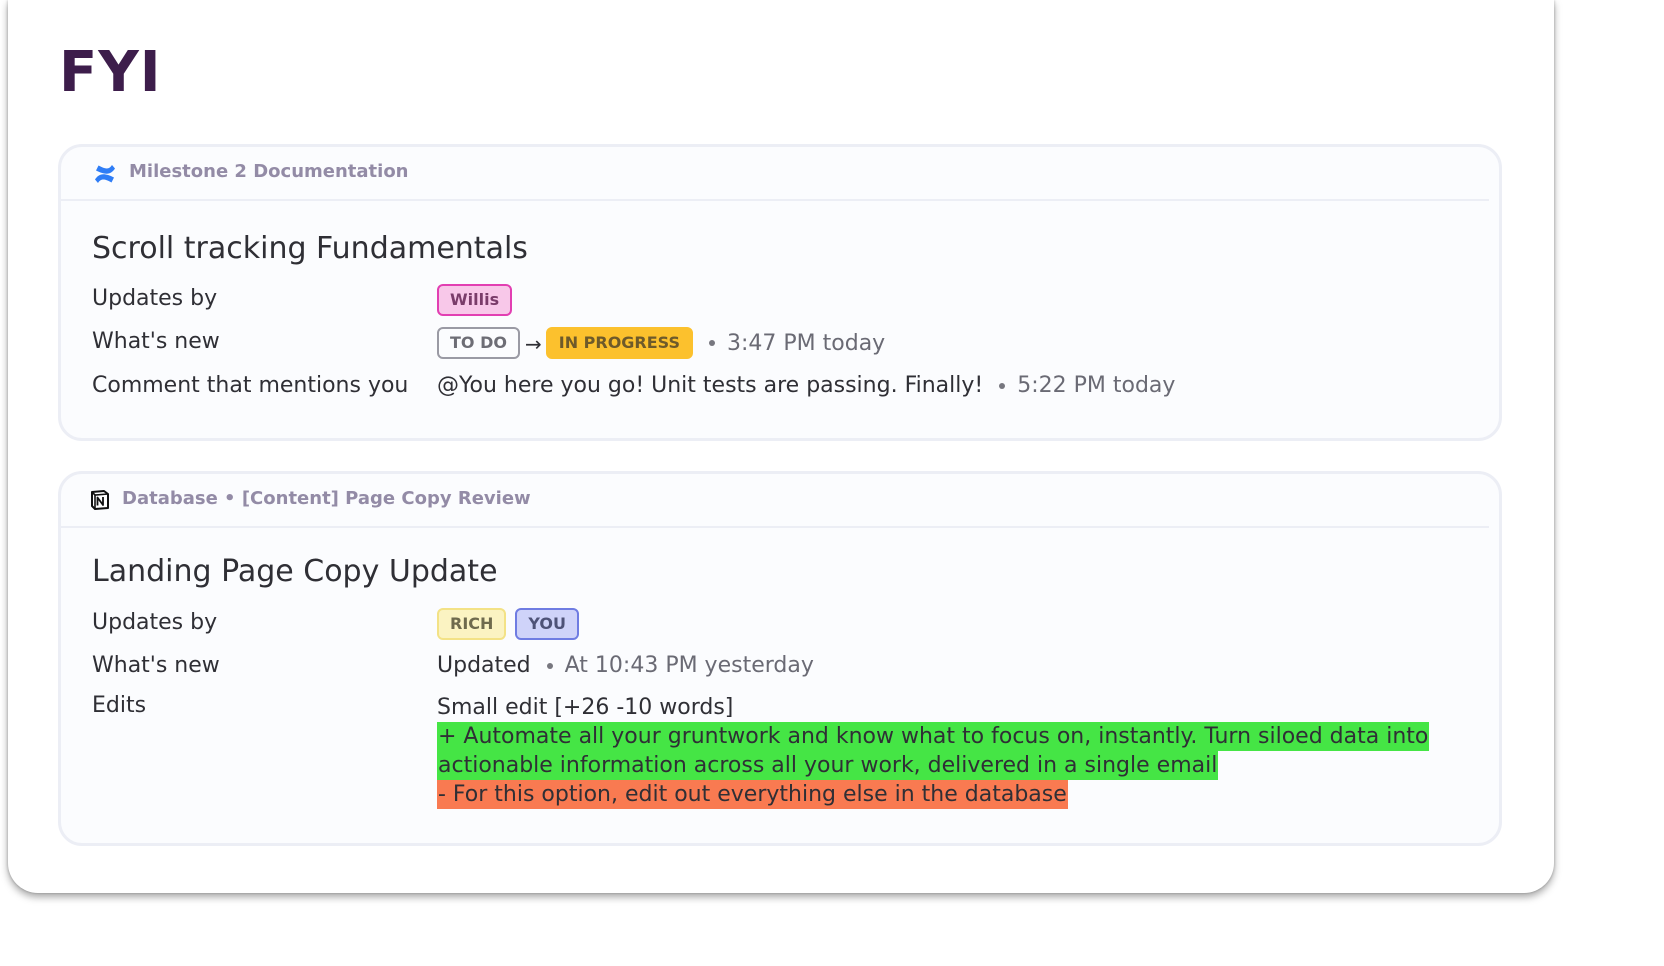  I want to click on update-text: Updated, so click(484, 665).